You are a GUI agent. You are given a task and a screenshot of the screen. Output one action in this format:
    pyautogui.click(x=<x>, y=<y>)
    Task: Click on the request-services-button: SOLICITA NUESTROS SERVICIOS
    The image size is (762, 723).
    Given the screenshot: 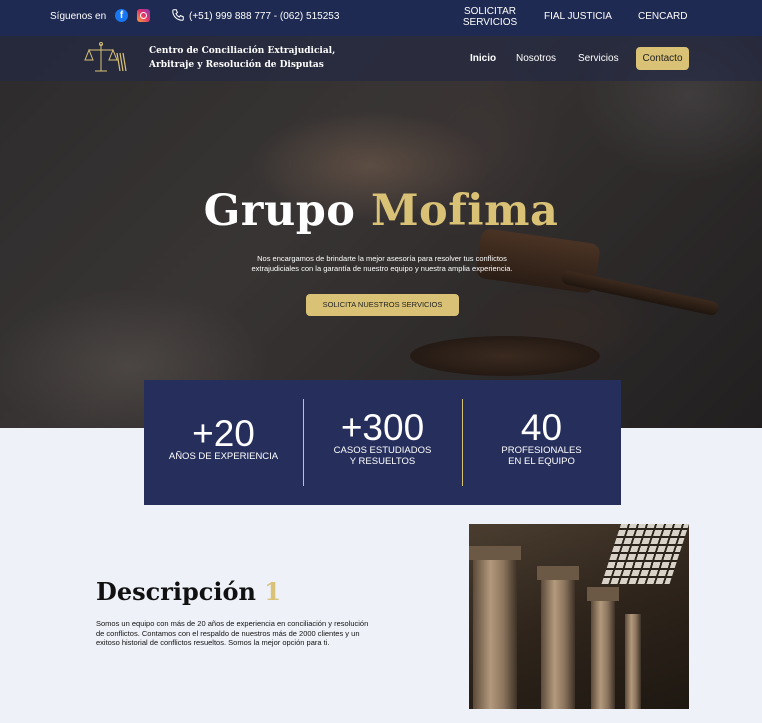 What is the action you would take?
    pyautogui.click(x=382, y=305)
    